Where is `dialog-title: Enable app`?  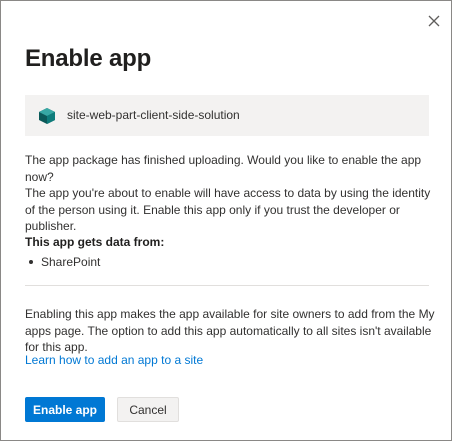 dialog-title: Enable app is located at coordinates (88, 58).